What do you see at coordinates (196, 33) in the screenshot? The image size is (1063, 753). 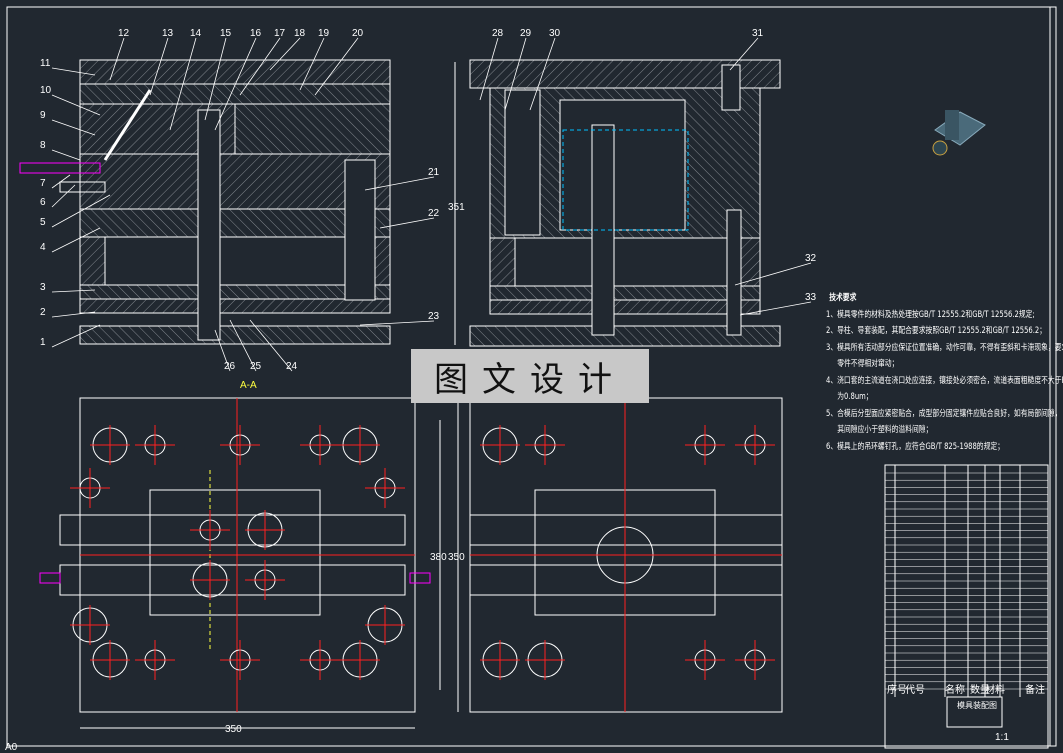 I see `part-label: 14` at bounding box center [196, 33].